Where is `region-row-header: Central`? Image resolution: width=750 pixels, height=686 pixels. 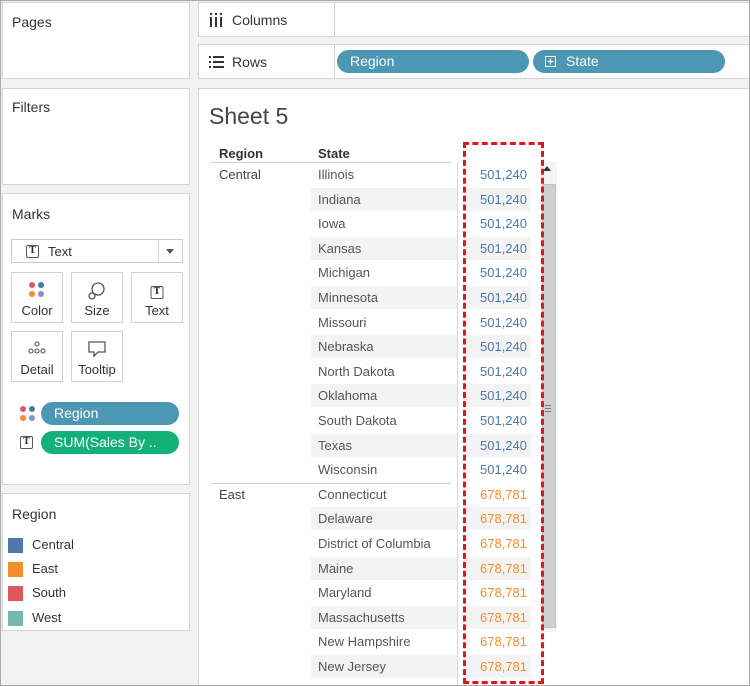
region-row-header: Central is located at coordinates (240, 174).